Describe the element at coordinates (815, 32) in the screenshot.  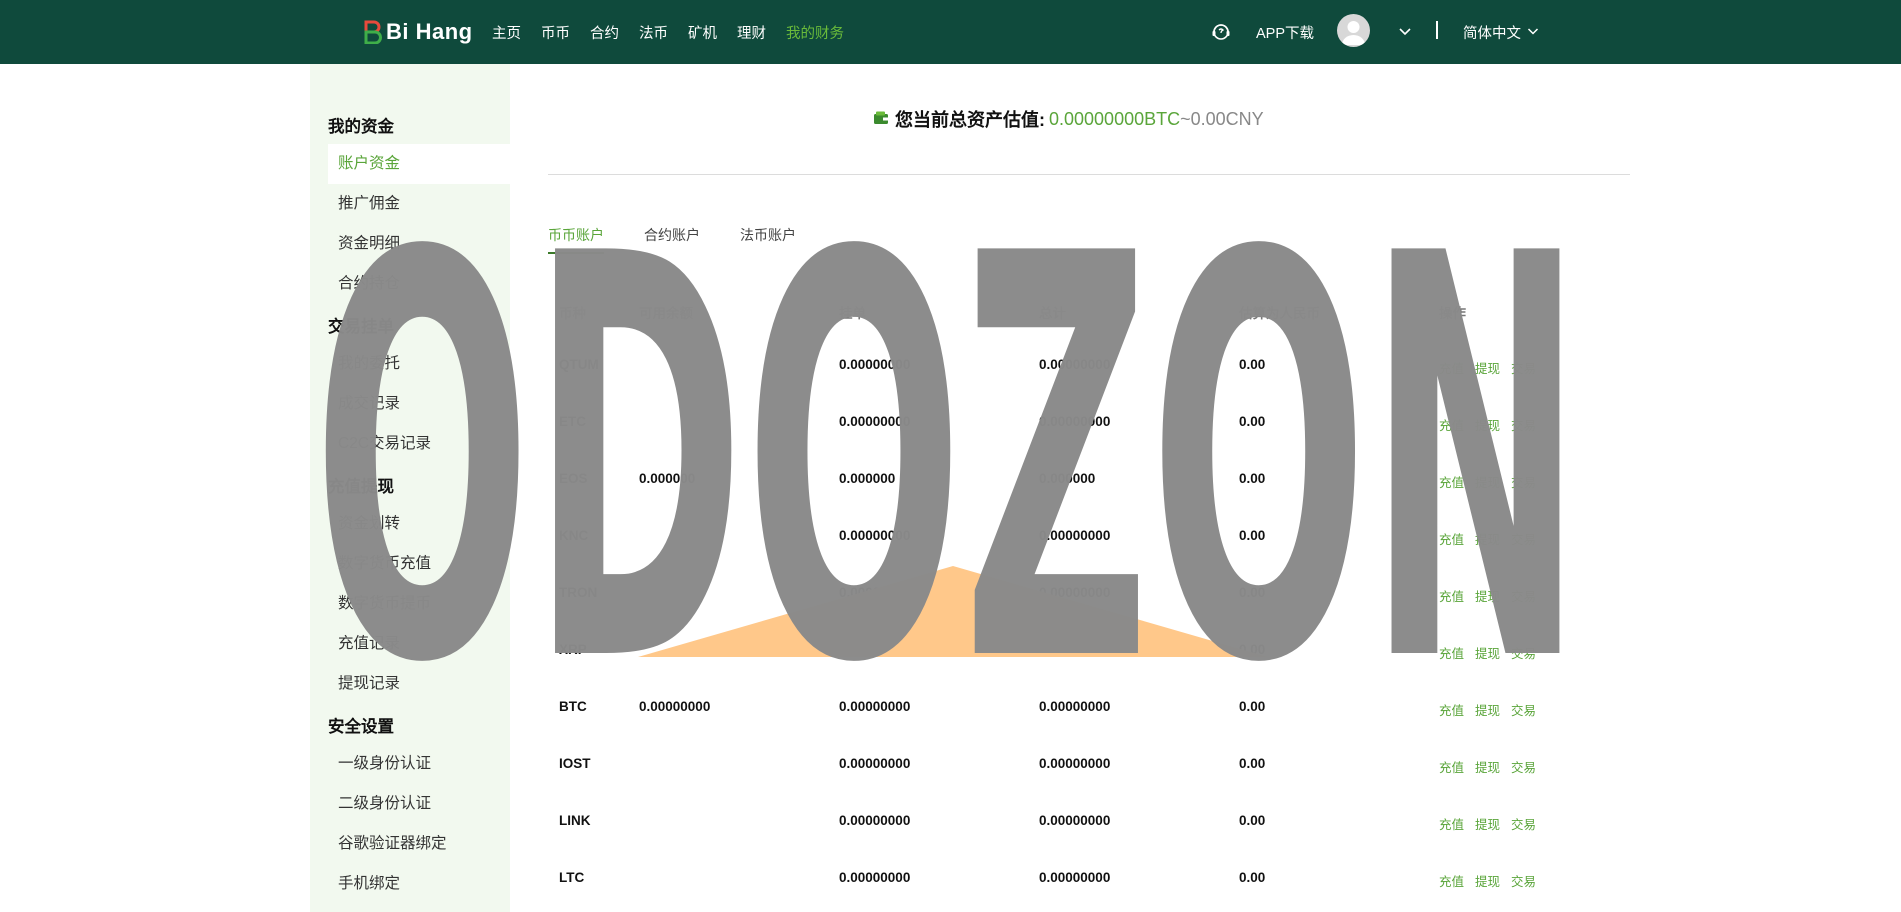
I see `nav-my-finance: 我的财务` at that location.